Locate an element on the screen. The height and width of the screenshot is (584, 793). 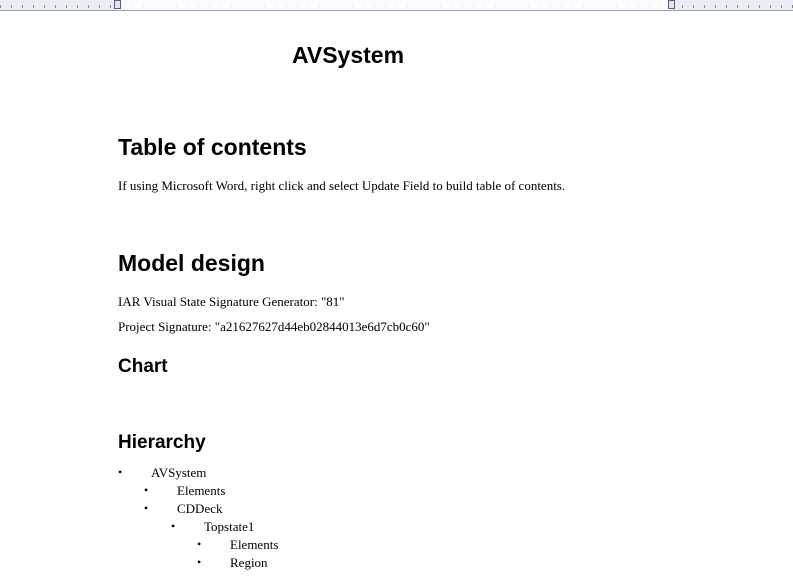
ruler-text-area is located at coordinates (395, 5).